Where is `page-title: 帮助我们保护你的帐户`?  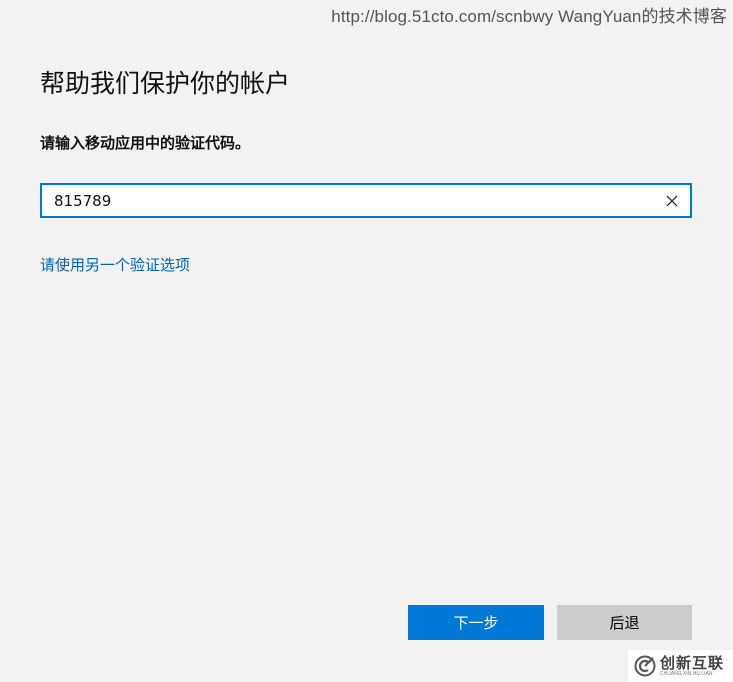
page-title: 帮助我们保护你的帐户 is located at coordinates (165, 83).